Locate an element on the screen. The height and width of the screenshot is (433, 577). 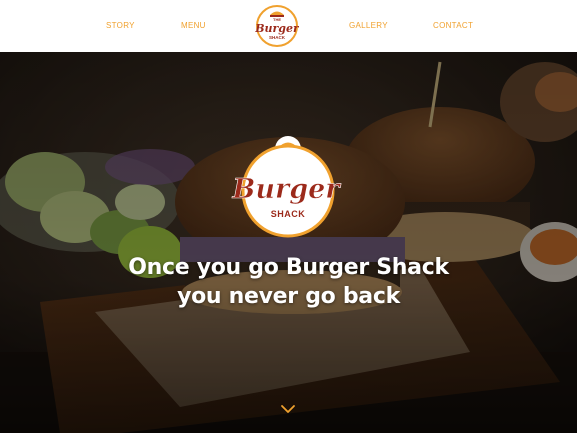
nav-link-story: STORY is located at coordinates (120, 25).